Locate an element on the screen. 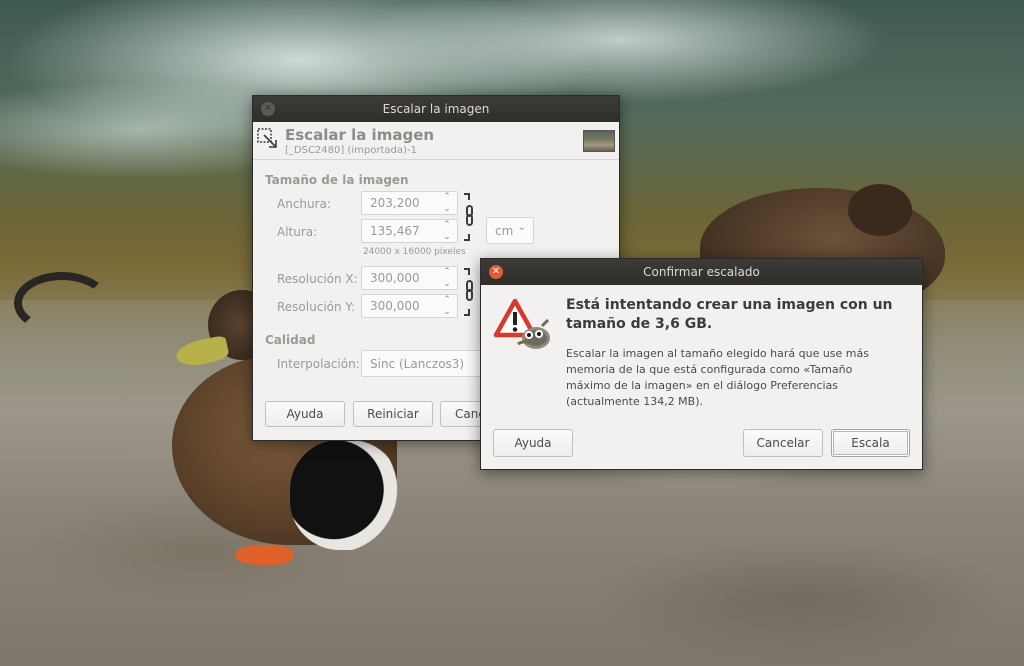  confirm-dialog-title: Confirmar escalado is located at coordinates (701, 272).